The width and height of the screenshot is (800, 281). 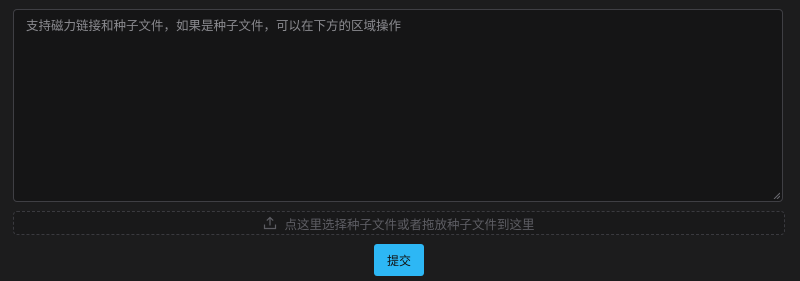 I want to click on upload-dropzone-label: 点这里选择种子文件或者拖放种子文件到这里, so click(x=409, y=224).